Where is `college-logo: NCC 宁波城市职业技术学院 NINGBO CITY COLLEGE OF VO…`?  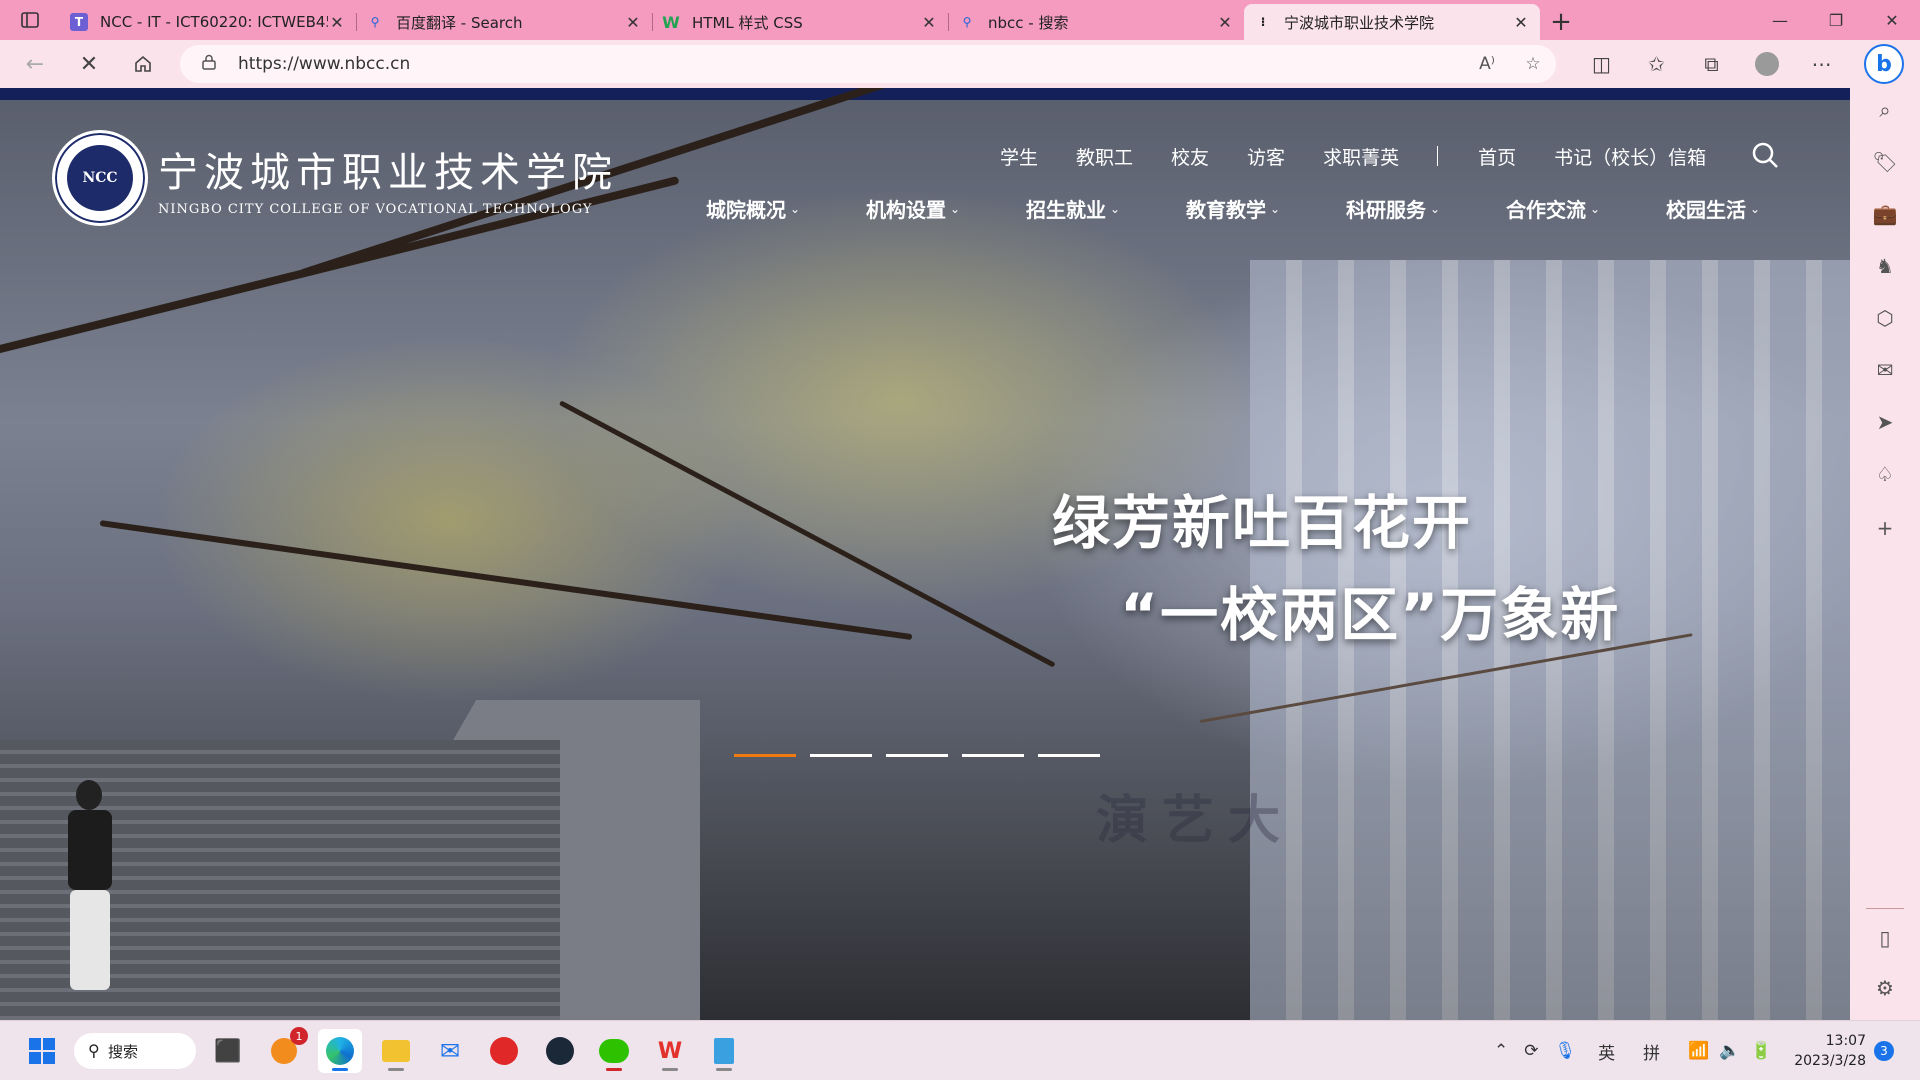 college-logo: NCC 宁波城市职业技术学院 NINGBO CITY COLLEGE OF VO… is located at coordinates (335, 178).